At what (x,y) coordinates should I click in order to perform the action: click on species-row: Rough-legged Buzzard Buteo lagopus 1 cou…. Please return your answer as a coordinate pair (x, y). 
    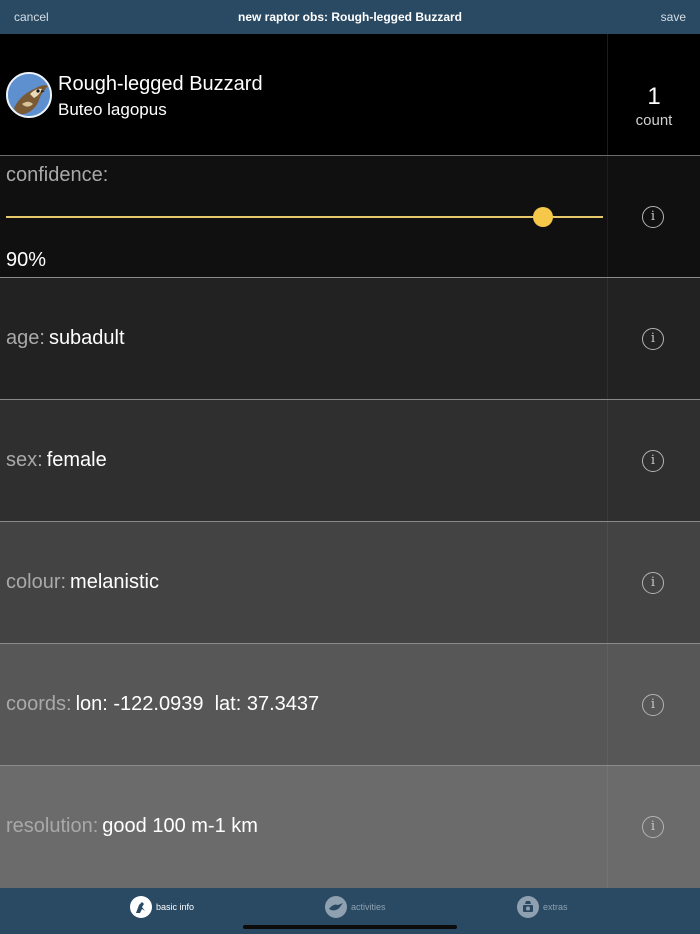
    Looking at the image, I should click on (350, 95).